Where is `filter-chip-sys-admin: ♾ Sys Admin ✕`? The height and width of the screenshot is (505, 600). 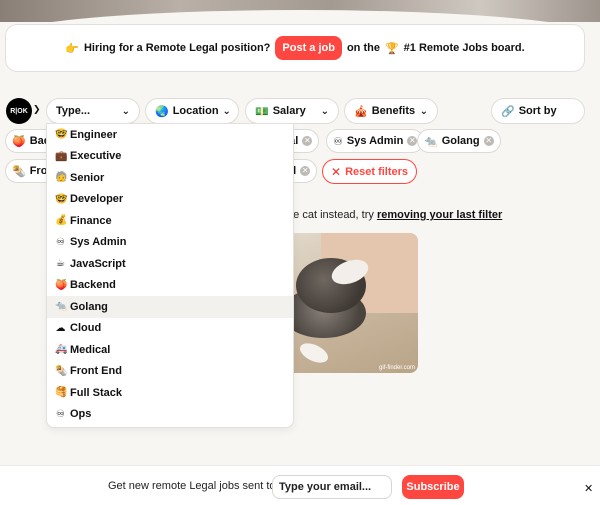
filter-chip-sys-admin: ♾ Sys Admin ✕ is located at coordinates (375, 141).